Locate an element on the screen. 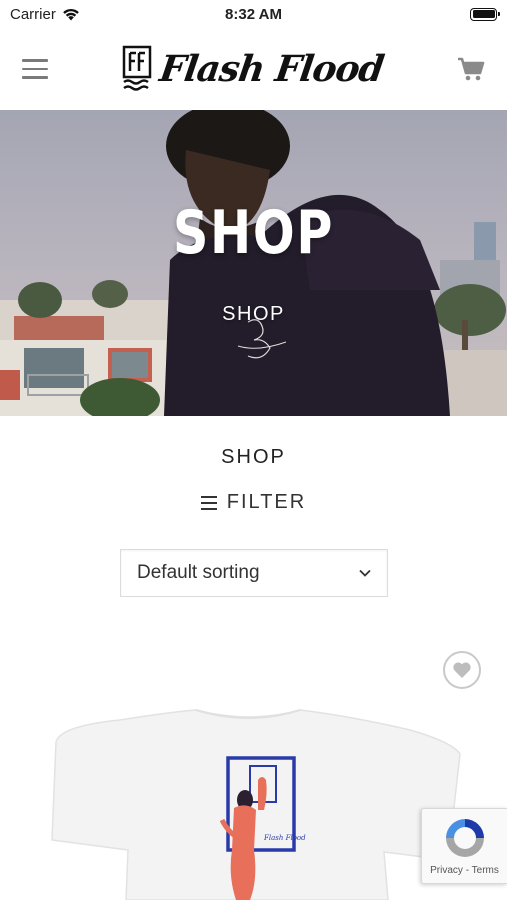 This screenshot has height=900, width=507. site-header: Flash Flood is located at coordinates (253, 69).